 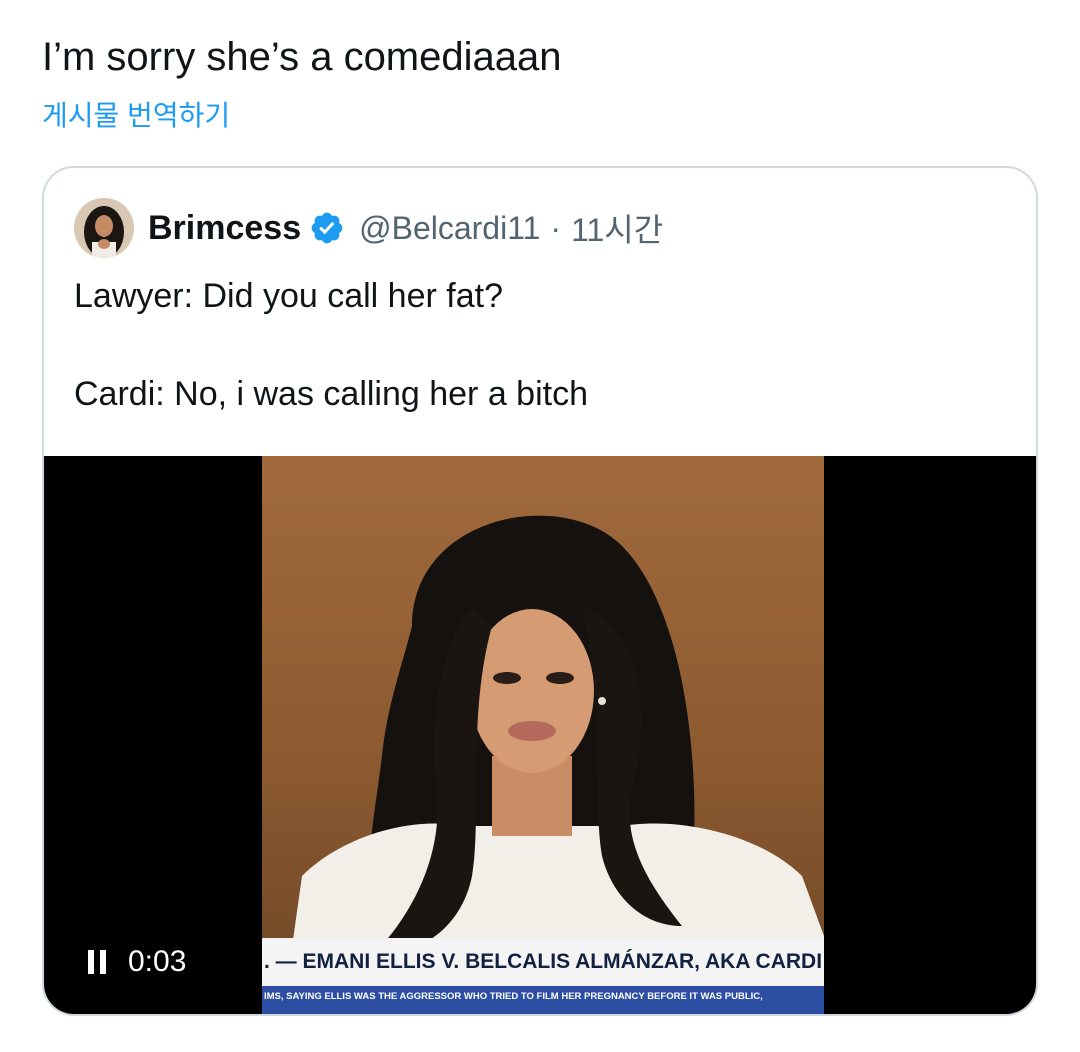 I want to click on quote-text-line-1: Lawyer: Did you call her fat?, so click(x=288, y=296).